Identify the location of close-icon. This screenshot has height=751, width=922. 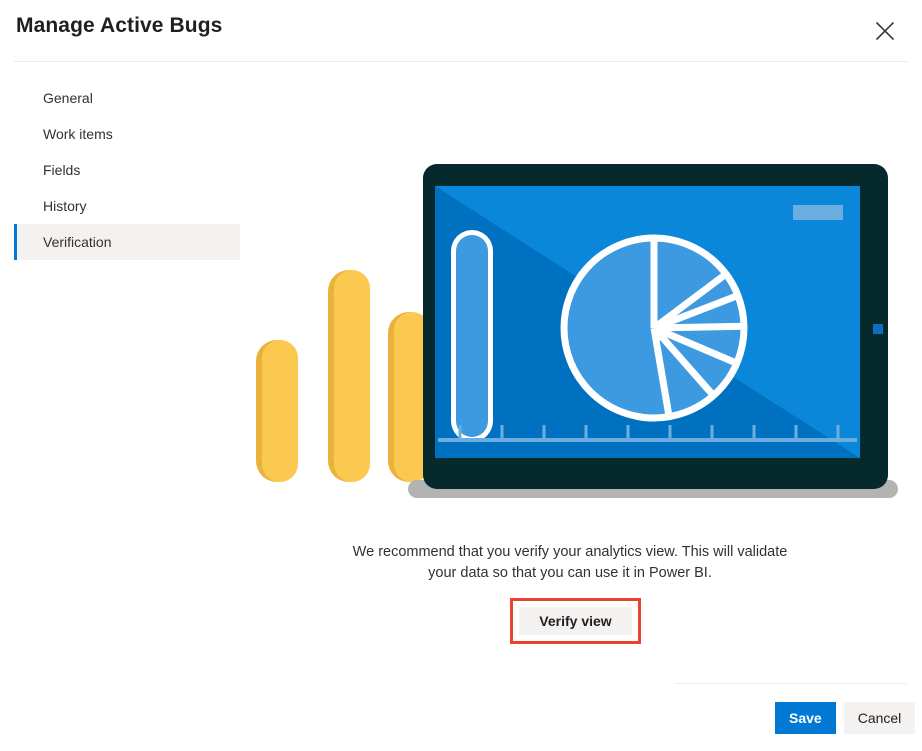
(885, 31).